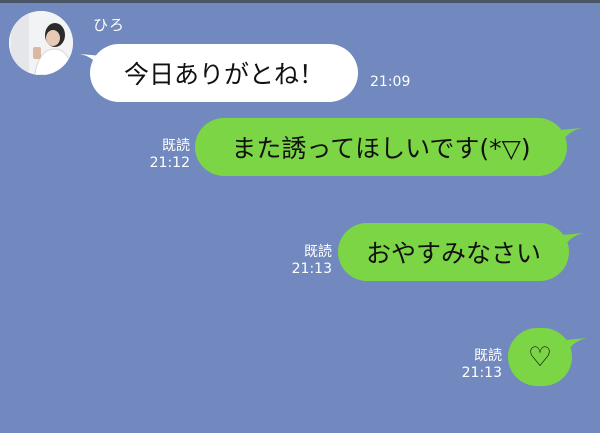 The image size is (600, 433). I want to click on message-bubble-outgoing: おやすみなさい, so click(453, 252).